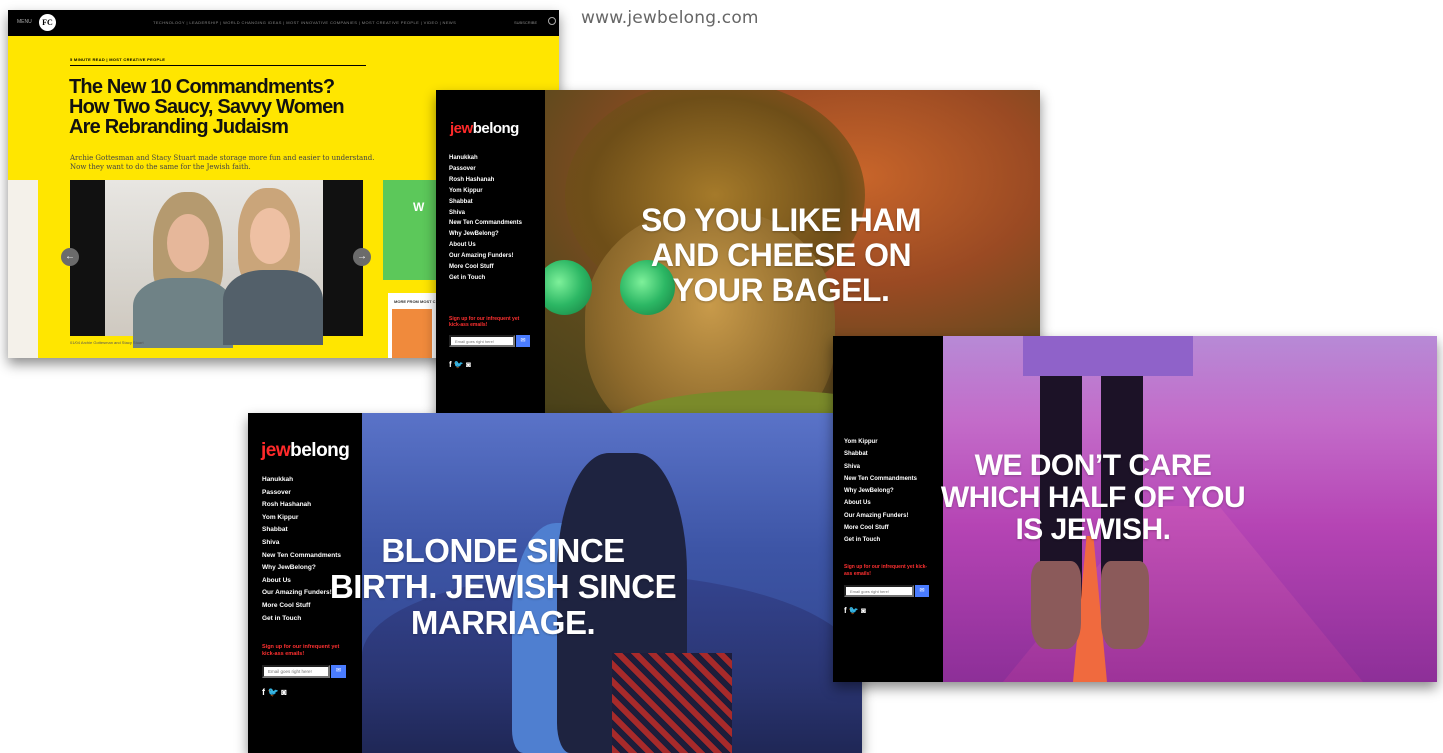  I want to click on fc-logo: FC, so click(47, 22).